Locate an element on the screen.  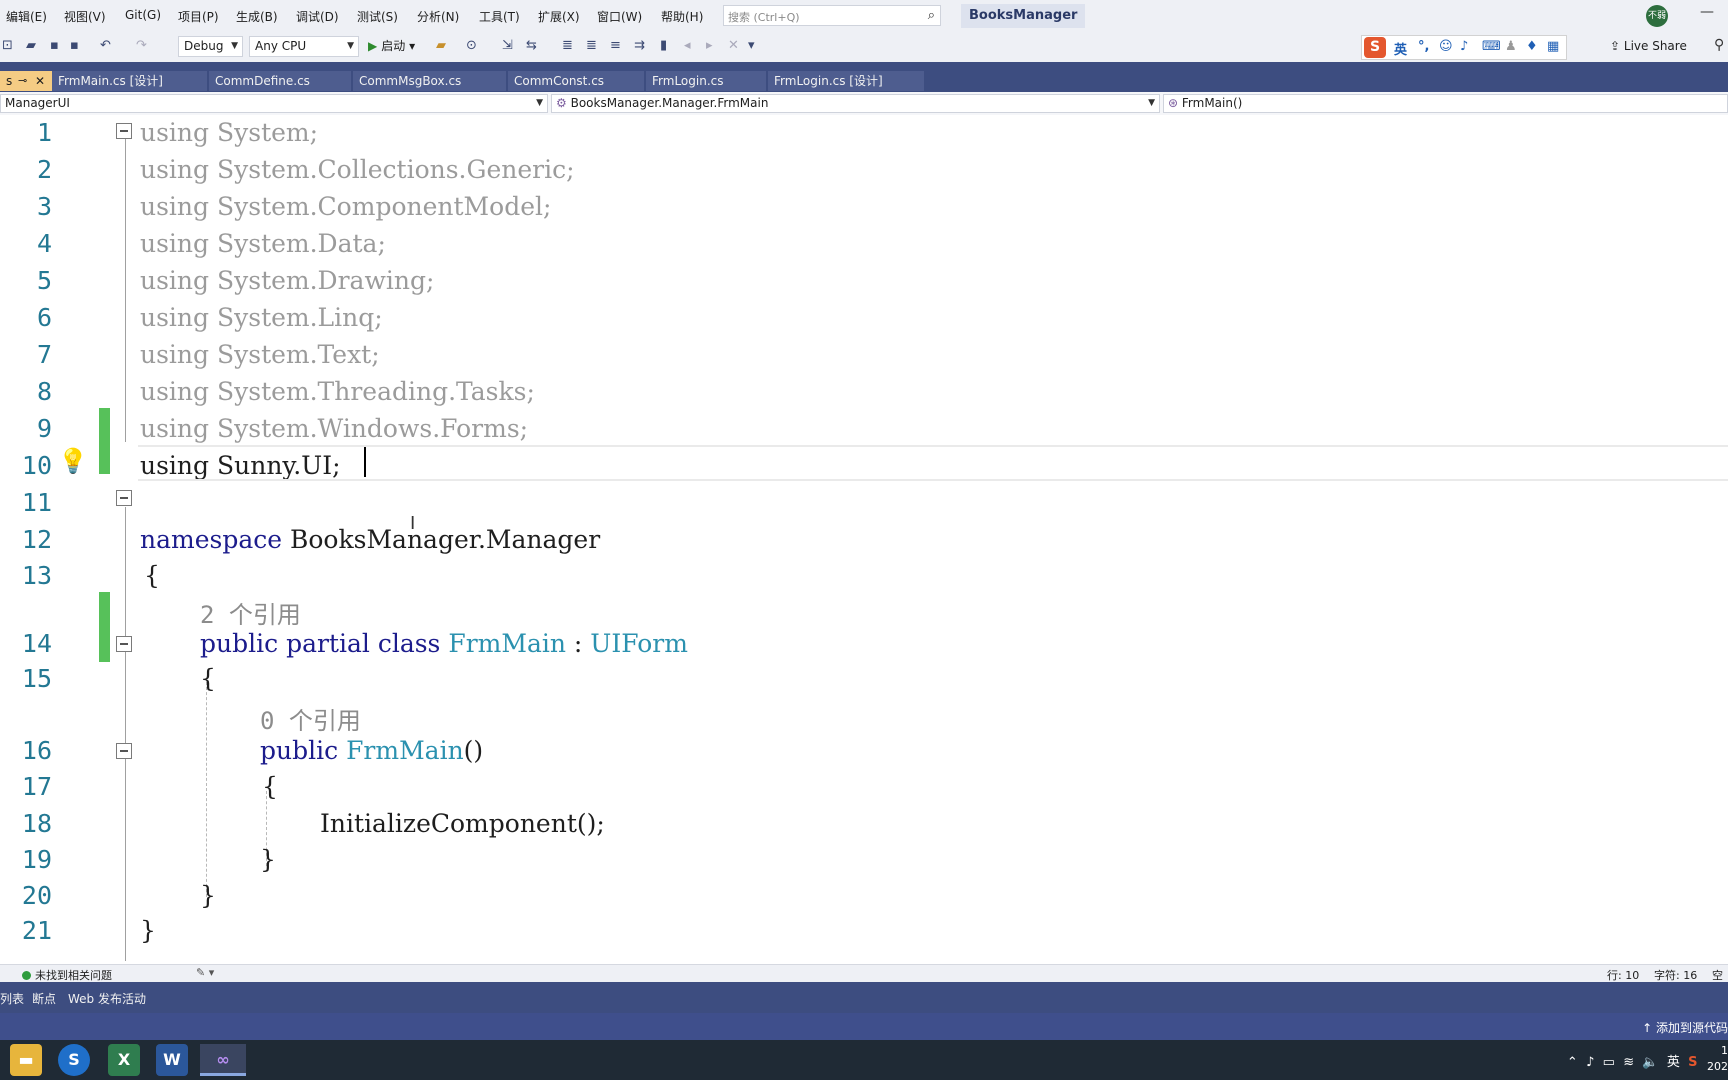
avatar: 不弱 is located at coordinates (1657, 16).